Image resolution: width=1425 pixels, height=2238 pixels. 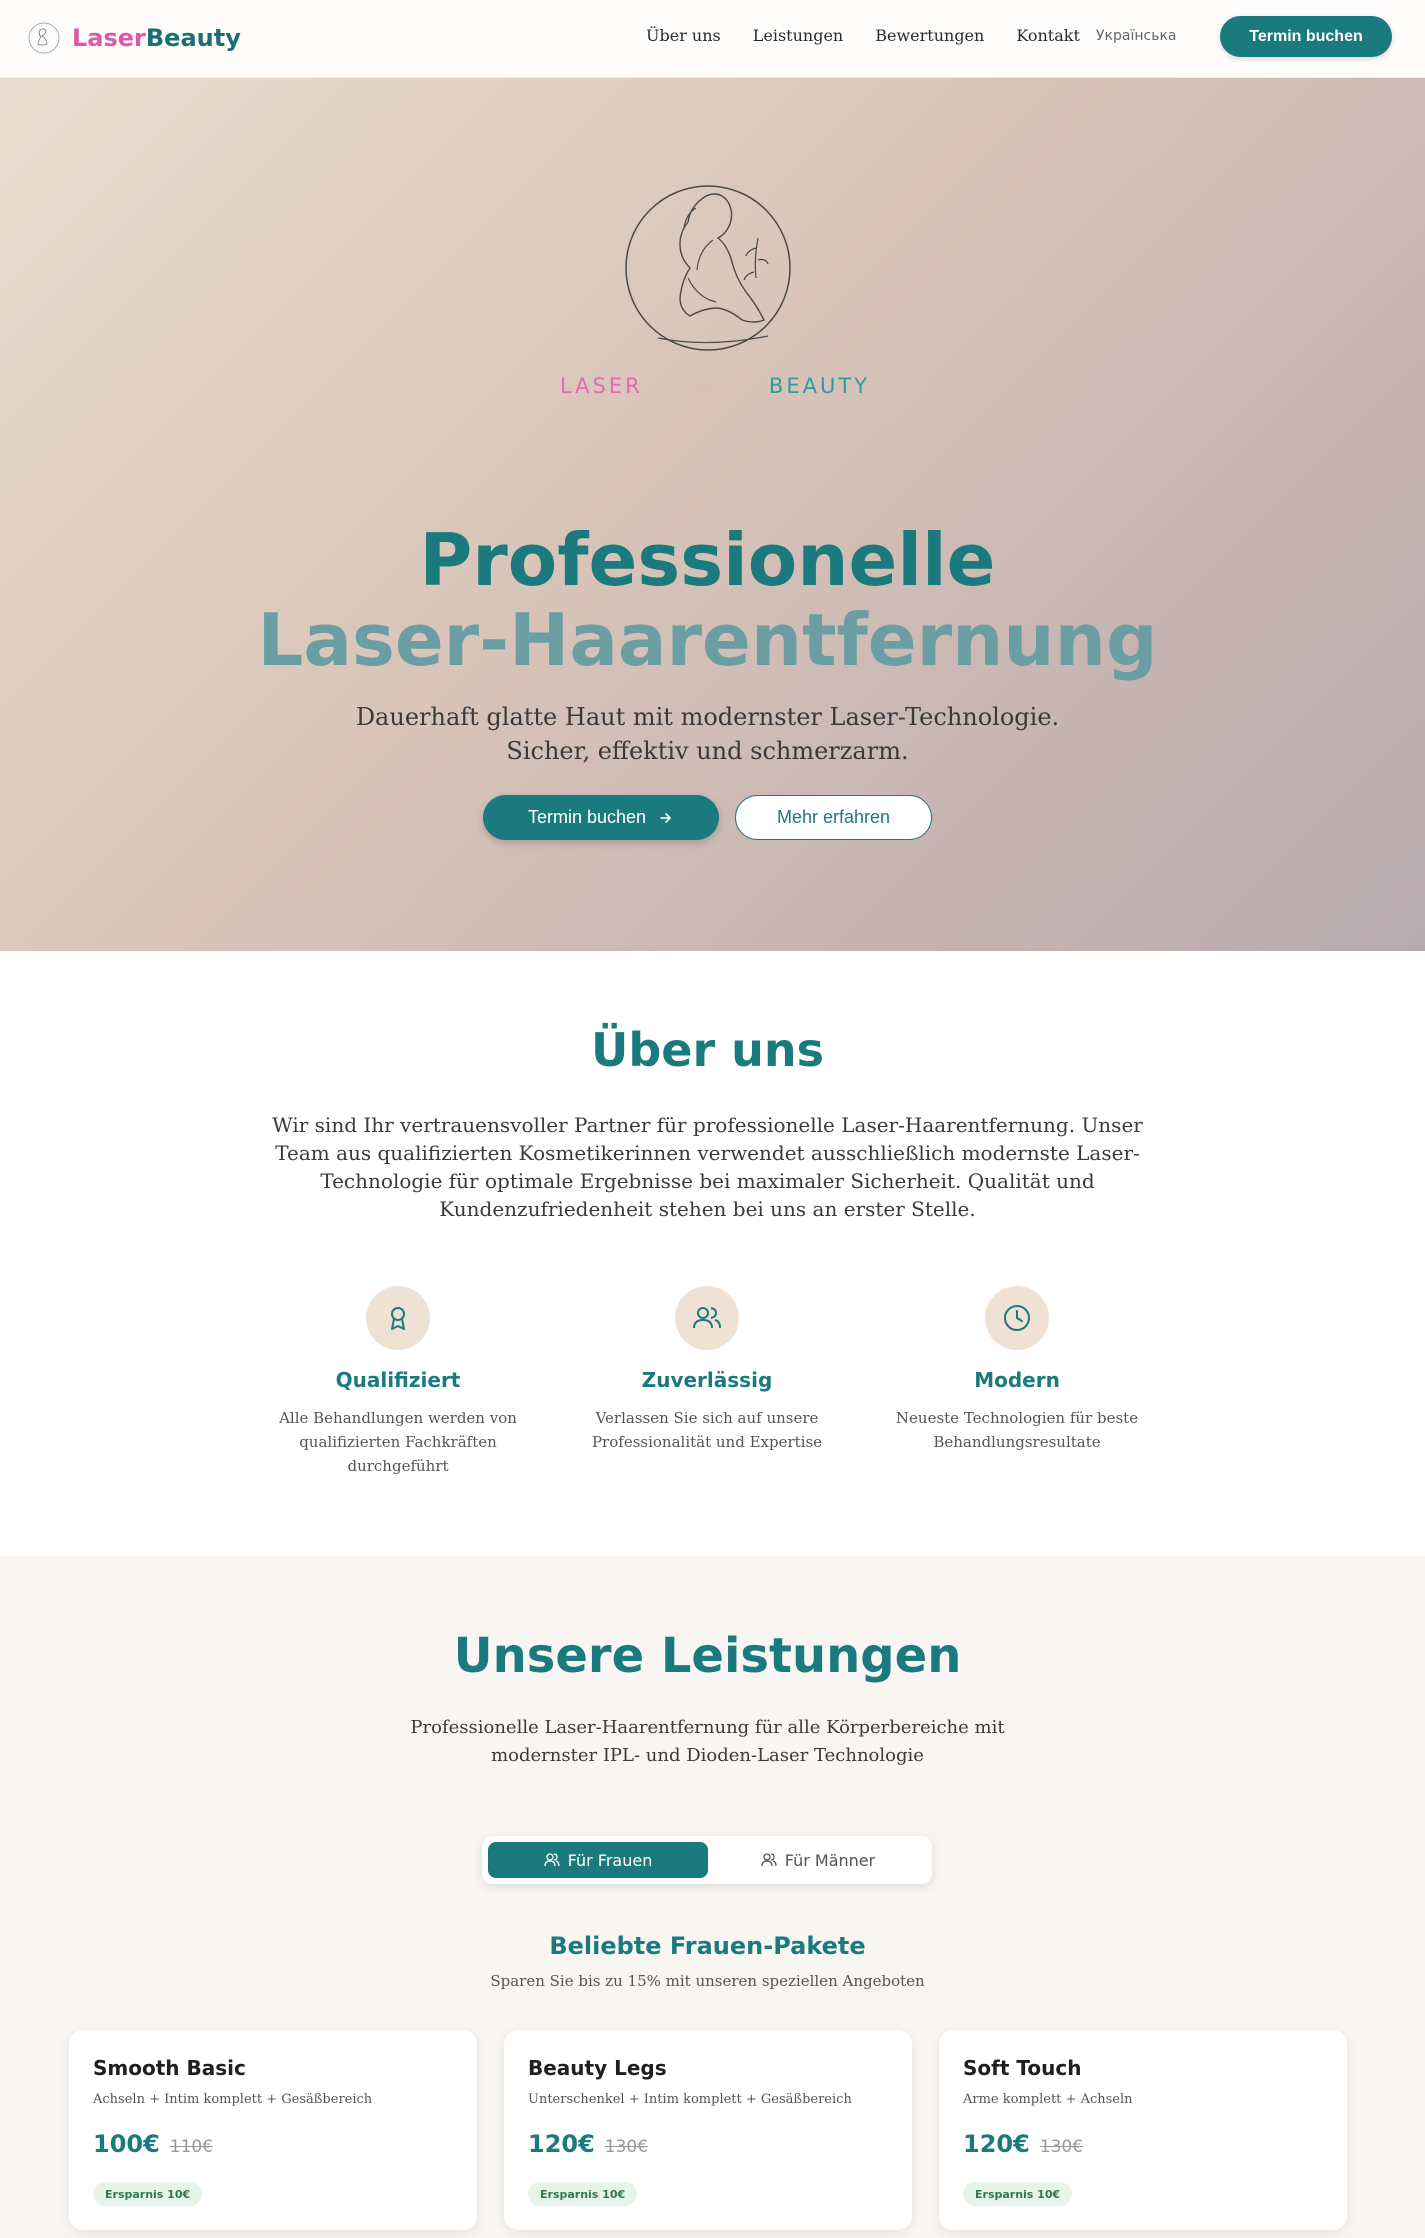 I want to click on main-nav: Über uns Leistungen Bewertungen Kontakt, so click(x=863, y=35).